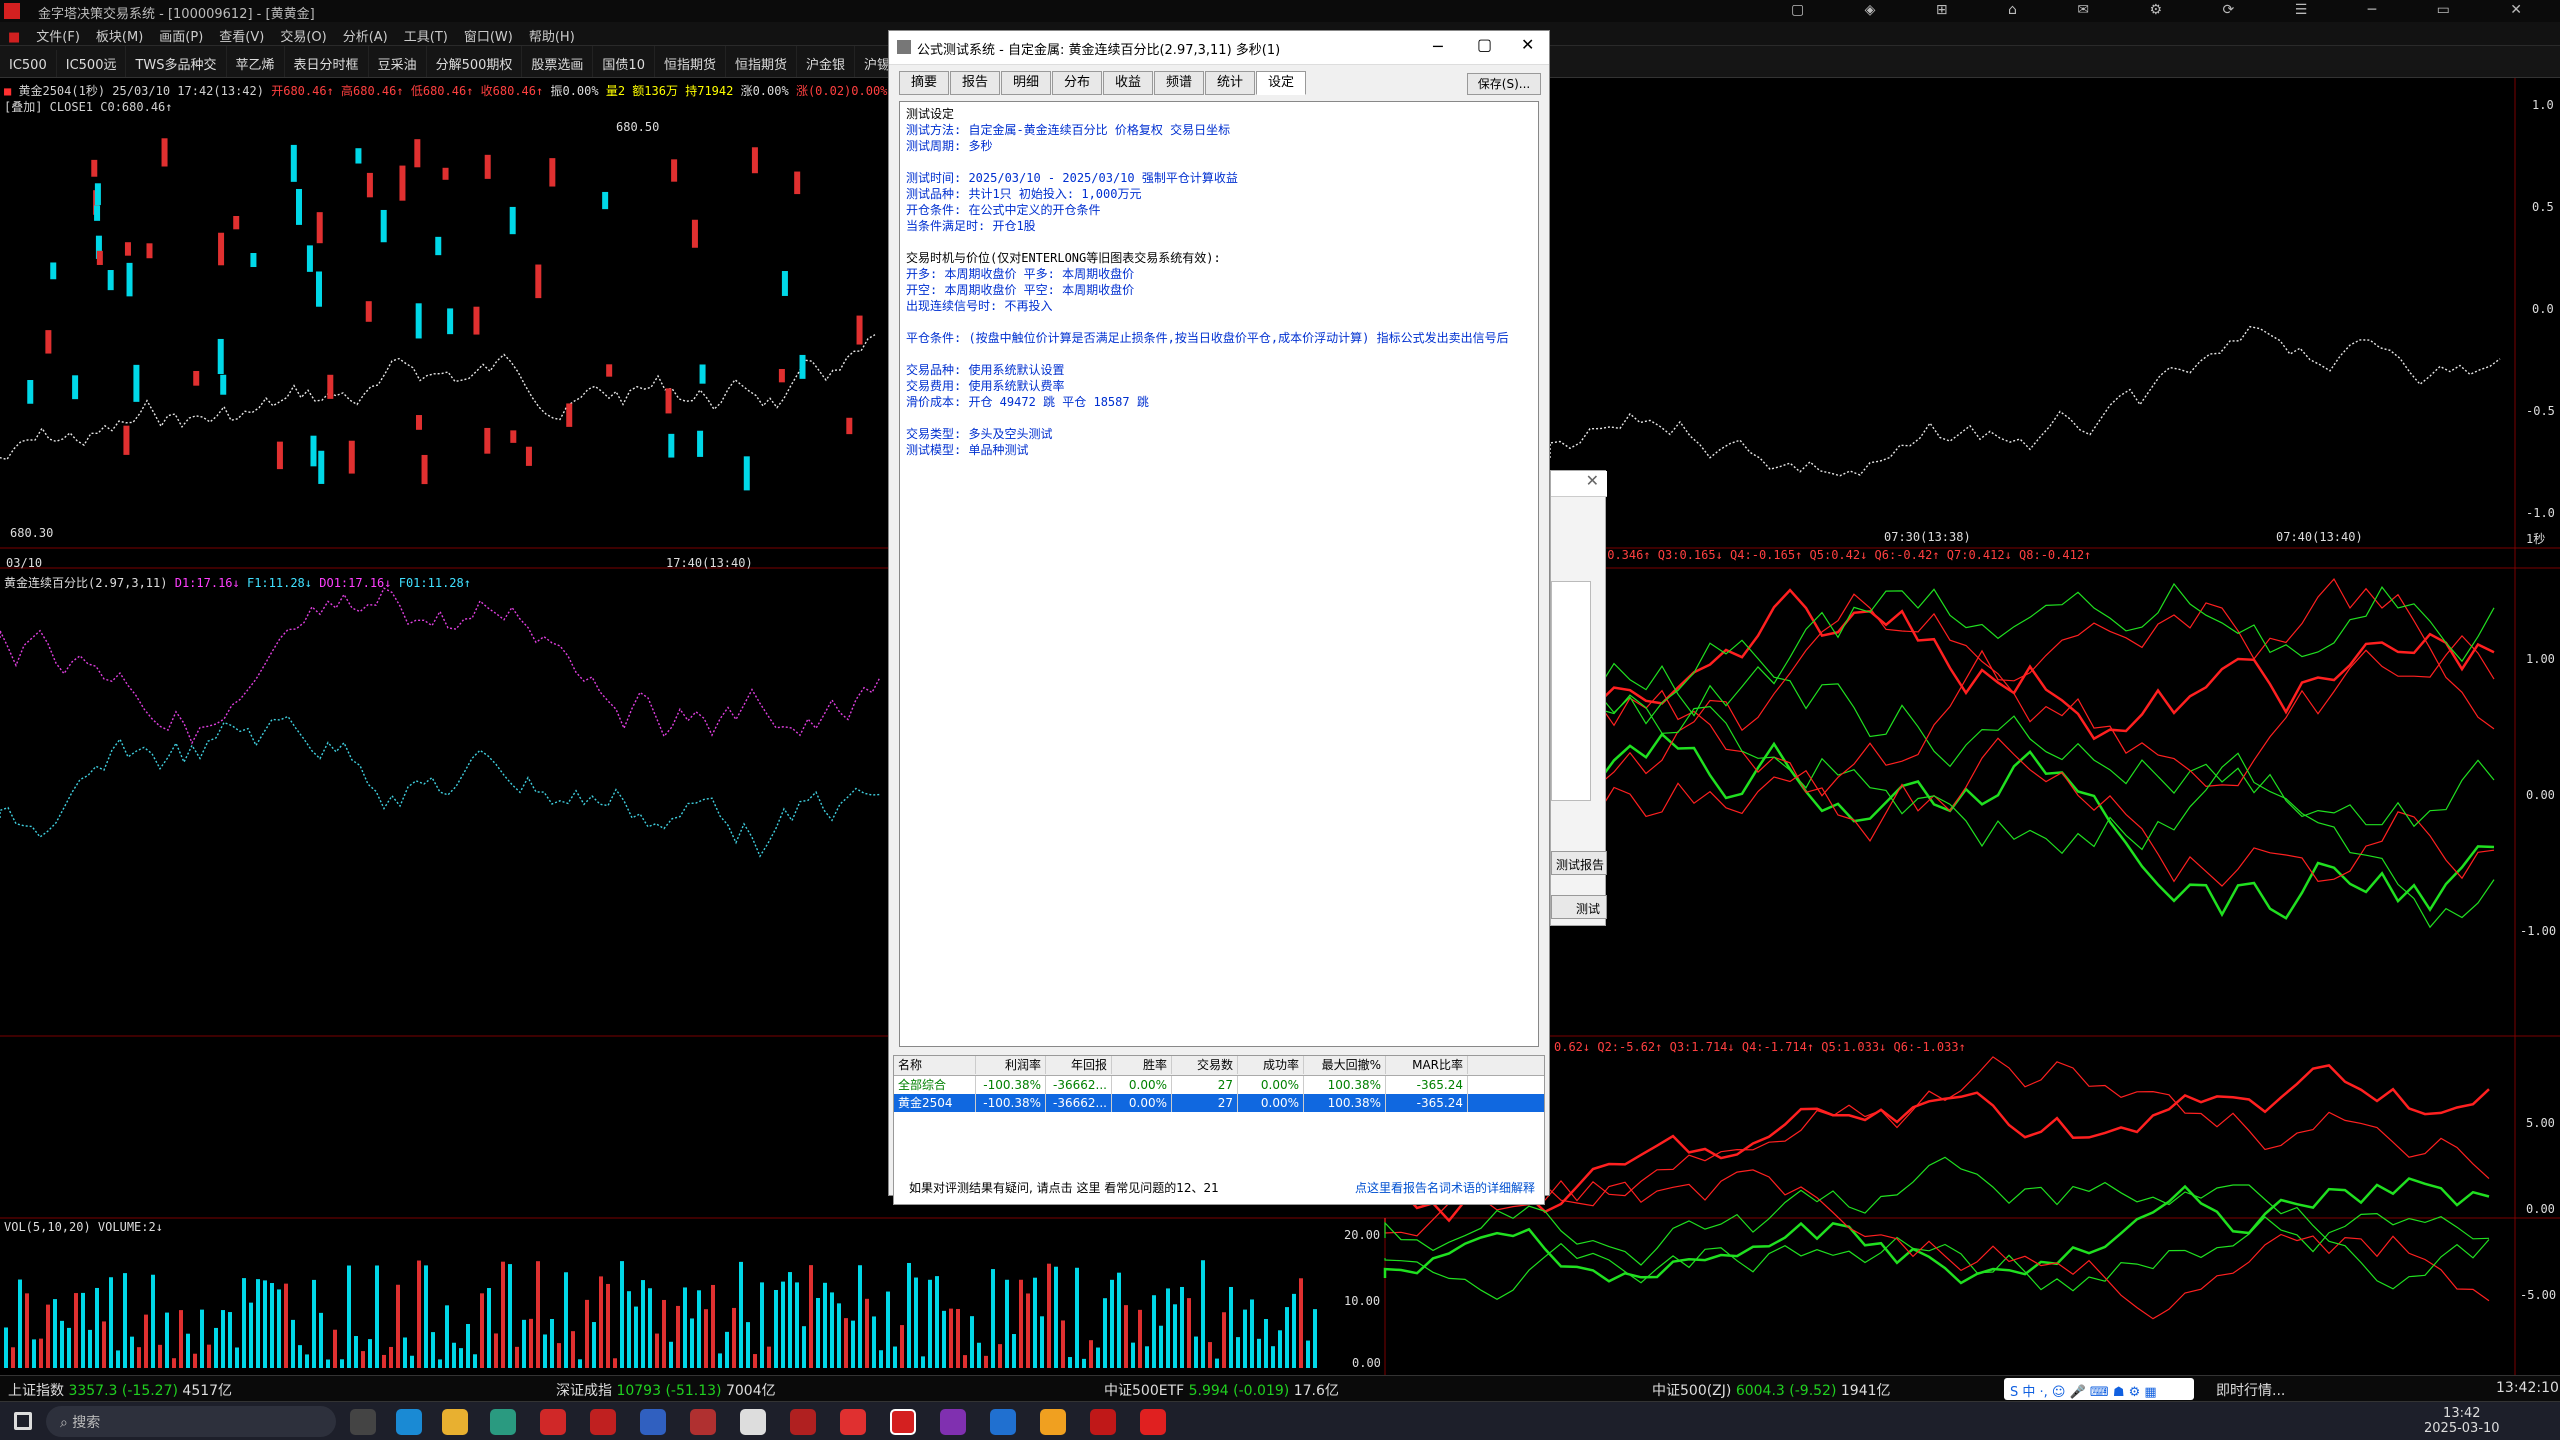 The image size is (2560, 1440). I want to click on table-col-header: 胜率, so click(1142, 1065).